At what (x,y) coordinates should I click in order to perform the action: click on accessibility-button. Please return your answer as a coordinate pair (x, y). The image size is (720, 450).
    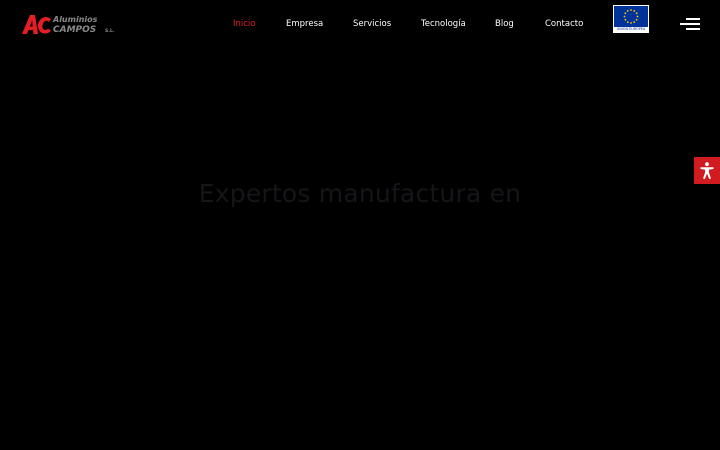
    Looking at the image, I should click on (707, 170).